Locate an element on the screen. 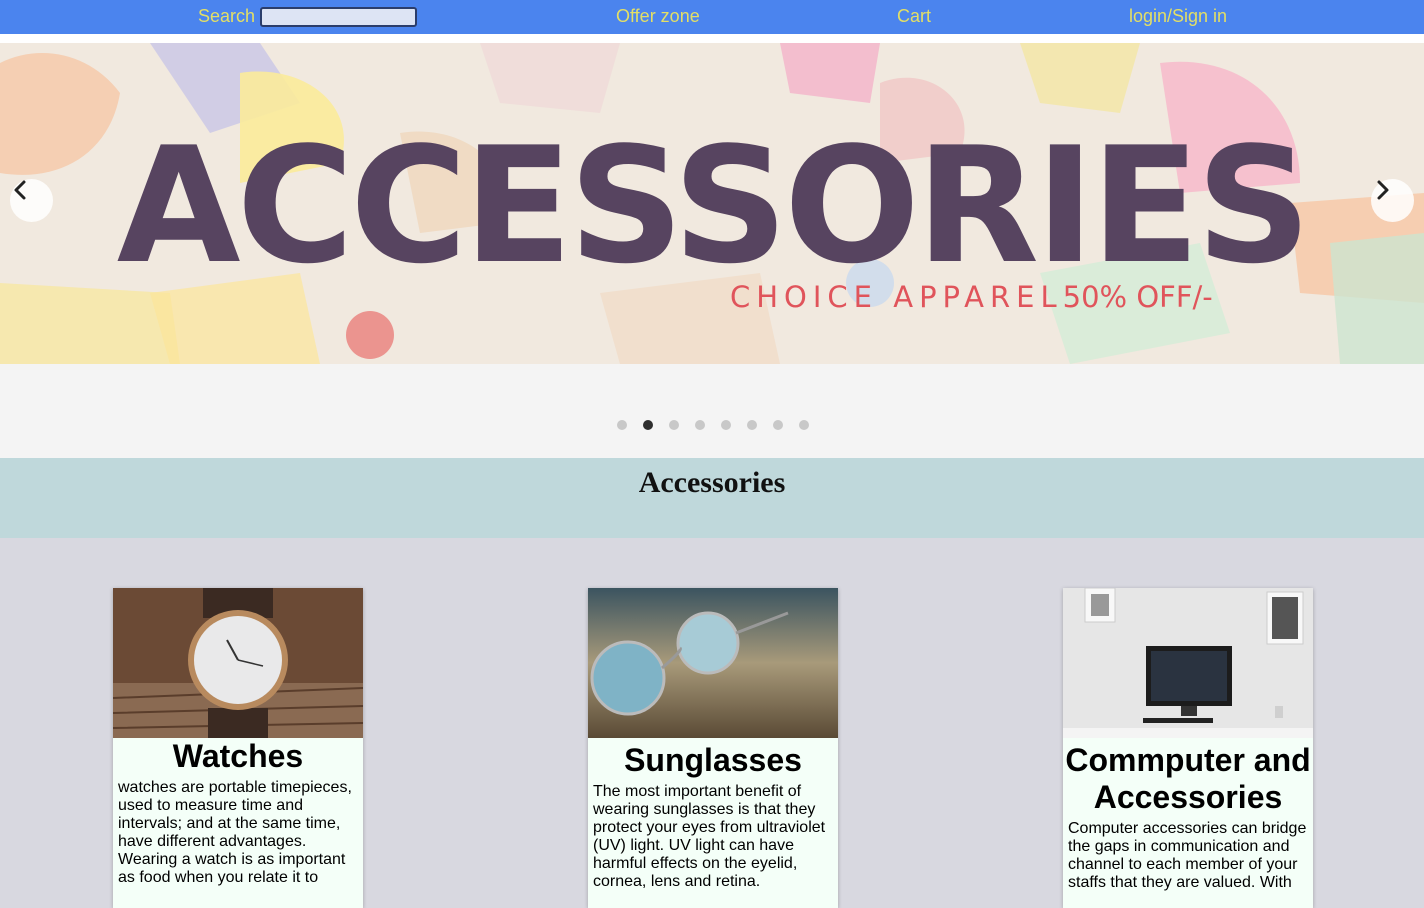 This screenshot has width=1424, height=908. nav-login: login/Sign in is located at coordinates (1178, 16).